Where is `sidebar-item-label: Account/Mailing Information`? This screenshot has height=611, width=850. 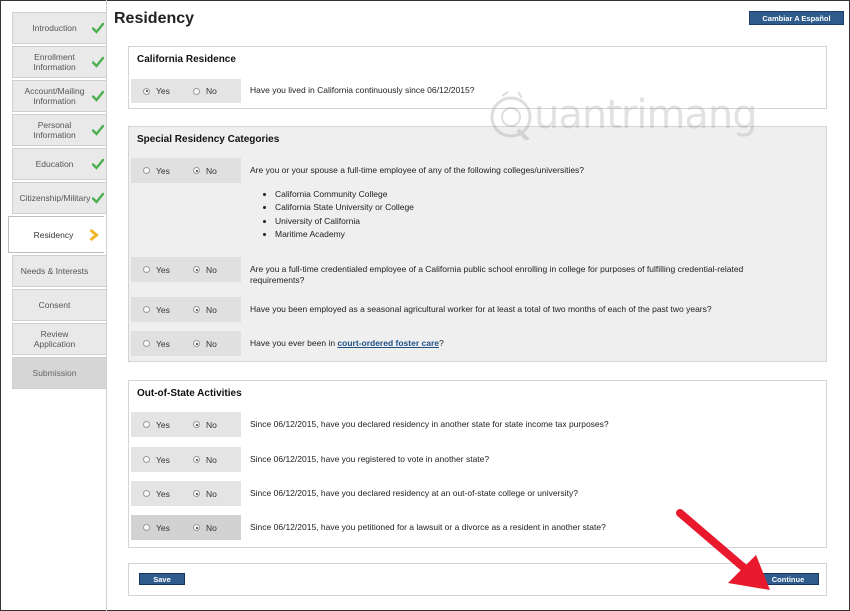
sidebar-item-label: Account/Mailing Information is located at coordinates (54, 96).